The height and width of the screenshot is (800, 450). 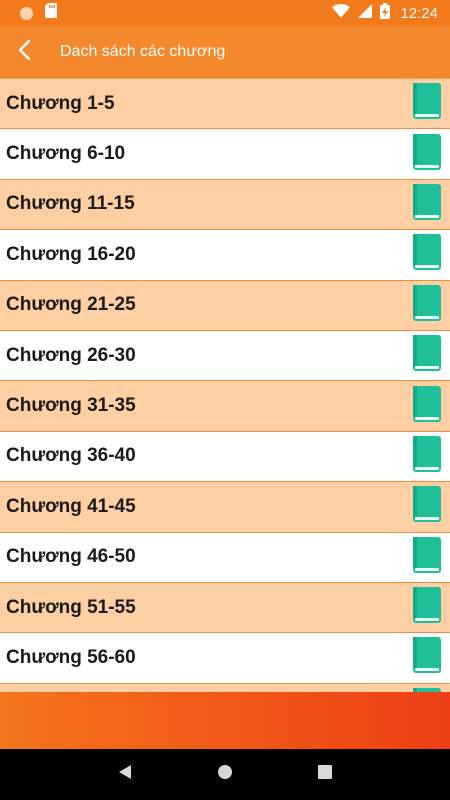 I want to click on list-item: Chương 6-10, so click(x=225, y=154).